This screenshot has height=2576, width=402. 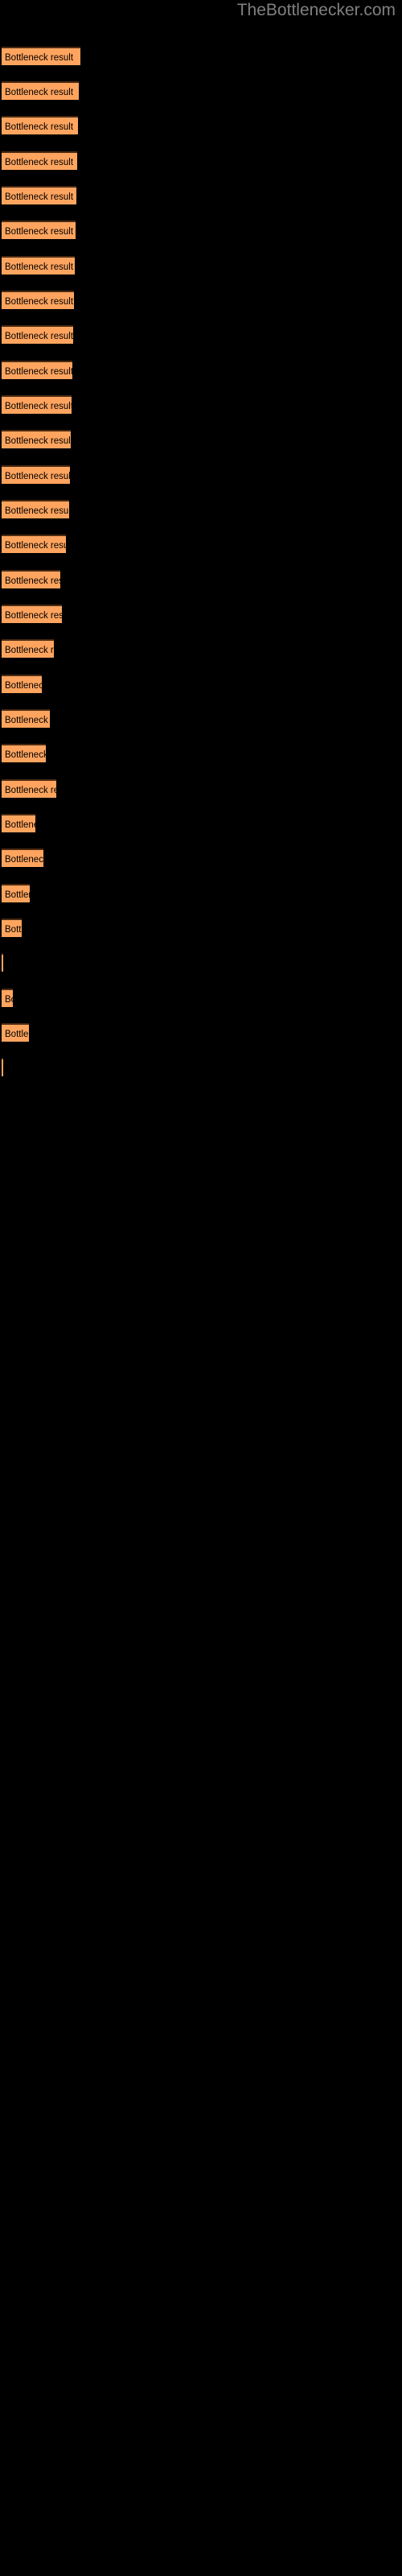 I want to click on bar-16: Bottleneck result, so click(x=31, y=579).